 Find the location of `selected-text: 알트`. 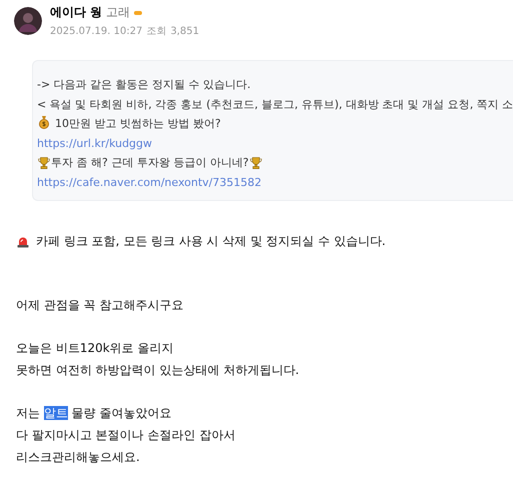

selected-text: 알트 is located at coordinates (56, 413).